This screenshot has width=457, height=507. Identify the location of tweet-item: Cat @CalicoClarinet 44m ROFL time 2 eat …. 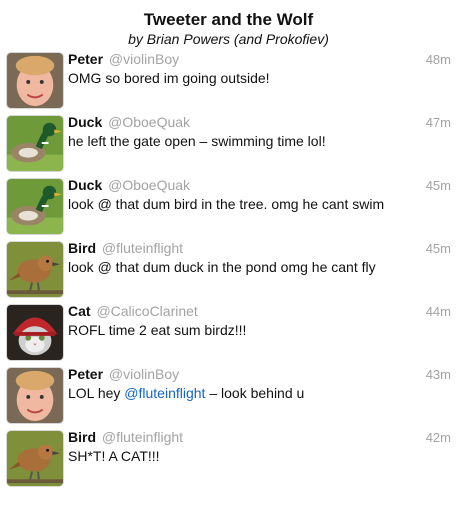
(228, 333).